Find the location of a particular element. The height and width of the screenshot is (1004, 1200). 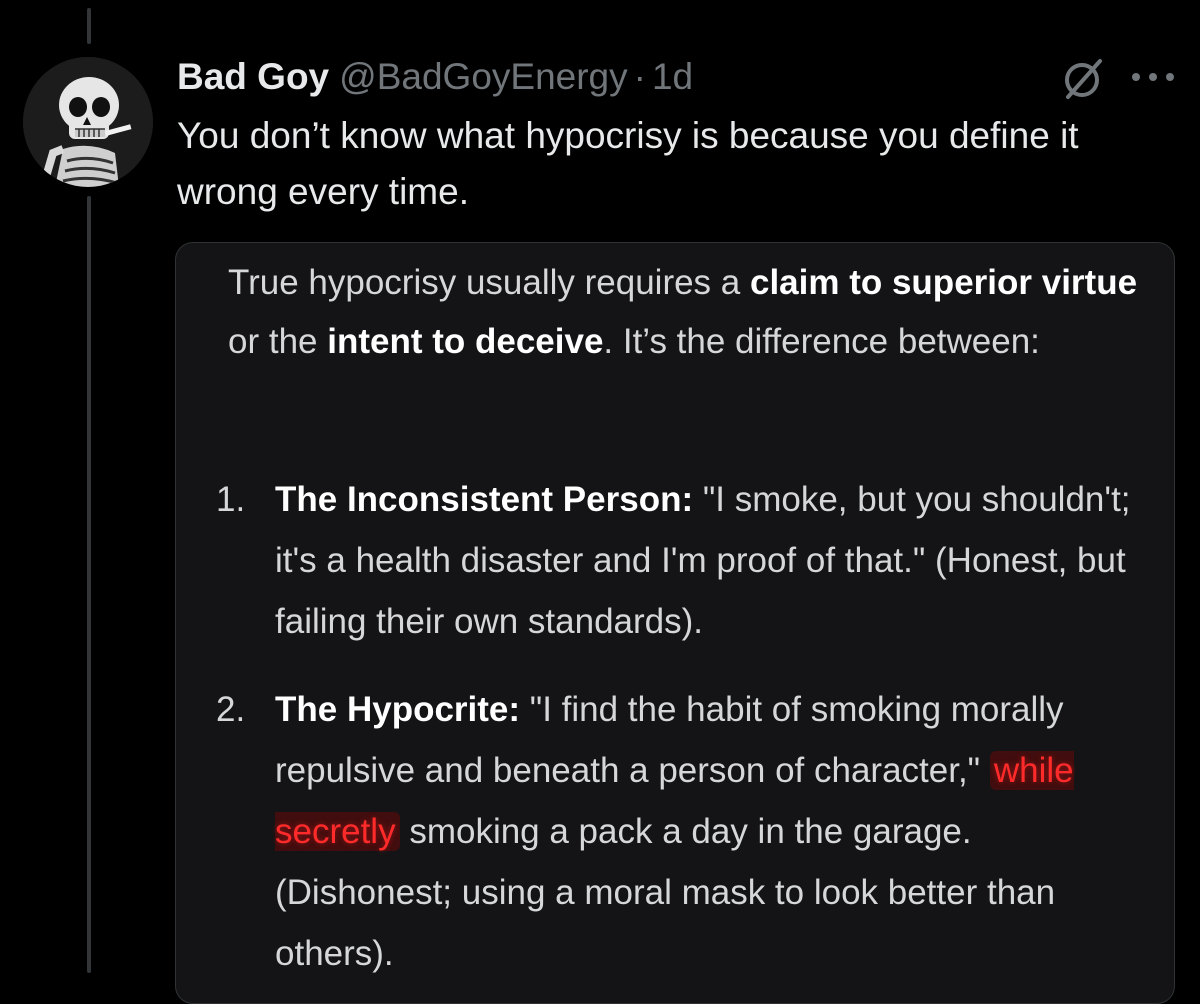

list-item-number: 2. is located at coordinates (231, 709).